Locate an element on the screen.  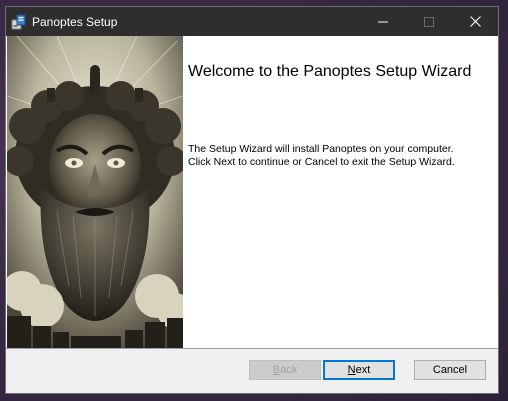
maximize-icon is located at coordinates (429, 21).